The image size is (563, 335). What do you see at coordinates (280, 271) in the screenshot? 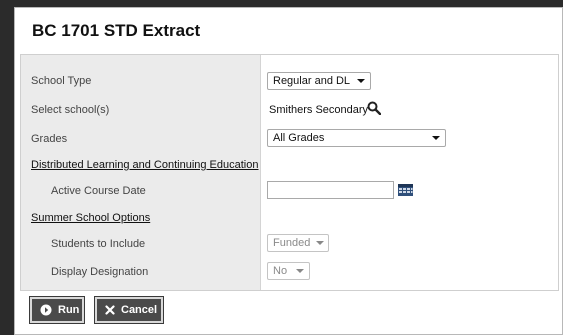
I see `display-designation-value: No` at bounding box center [280, 271].